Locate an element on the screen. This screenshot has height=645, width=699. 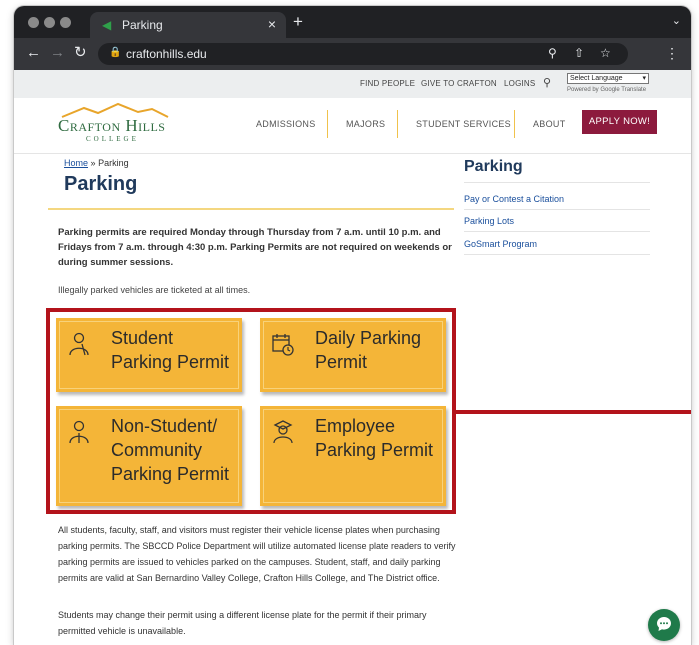
browser-menu-icon: ⋮ is located at coordinates (672, 53).